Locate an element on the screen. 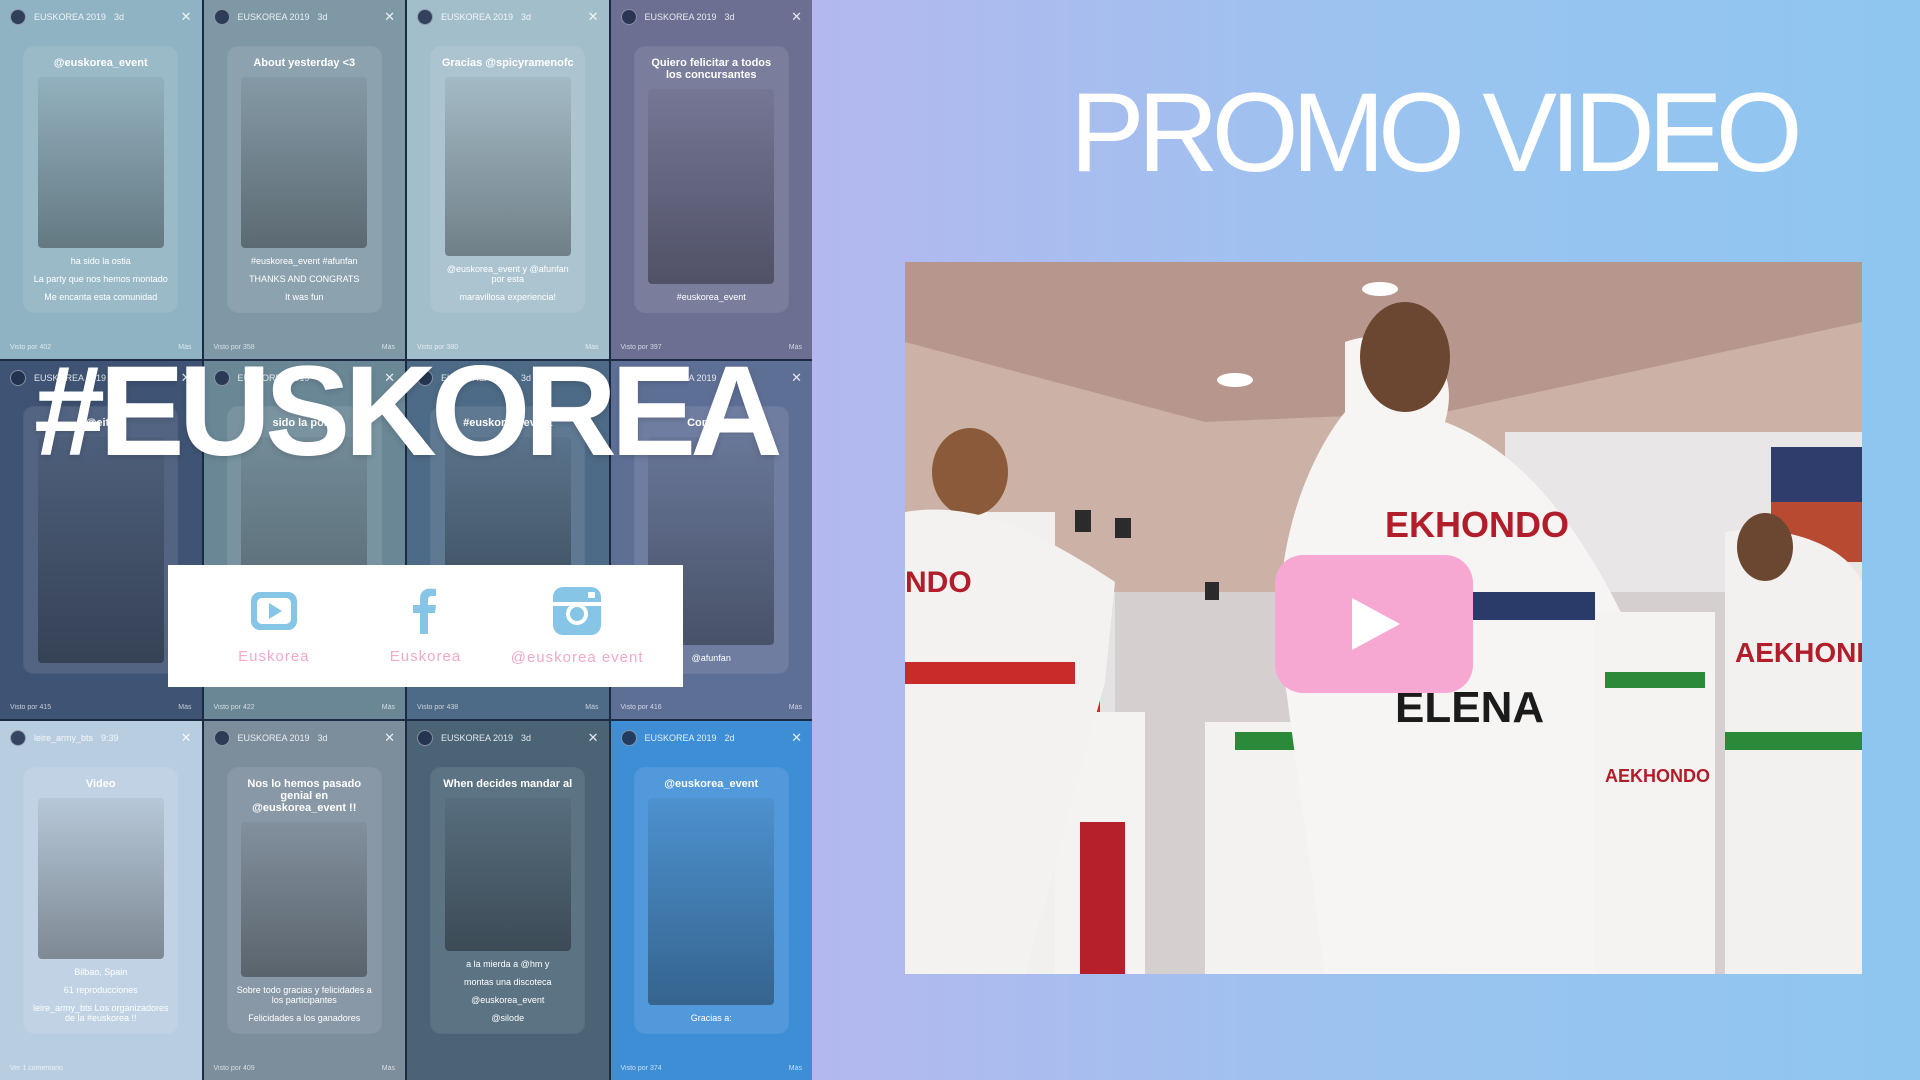 The image size is (1920, 1080). story-footer: Ver 1 comentario is located at coordinates (101, 1068).